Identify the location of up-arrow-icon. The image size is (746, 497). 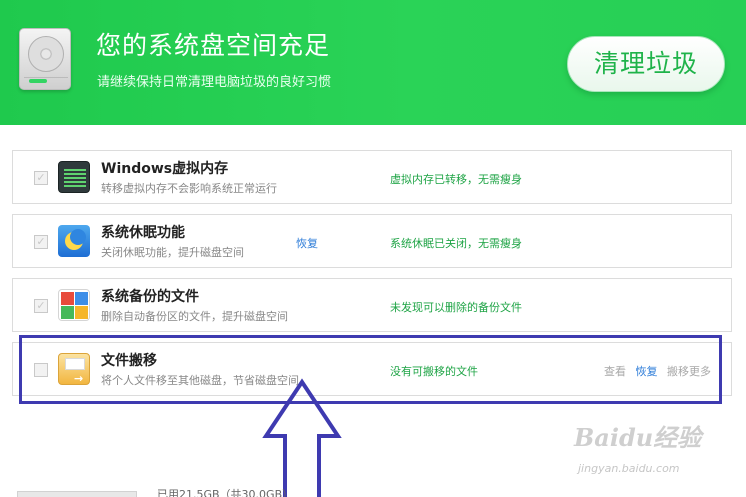
(302, 437).